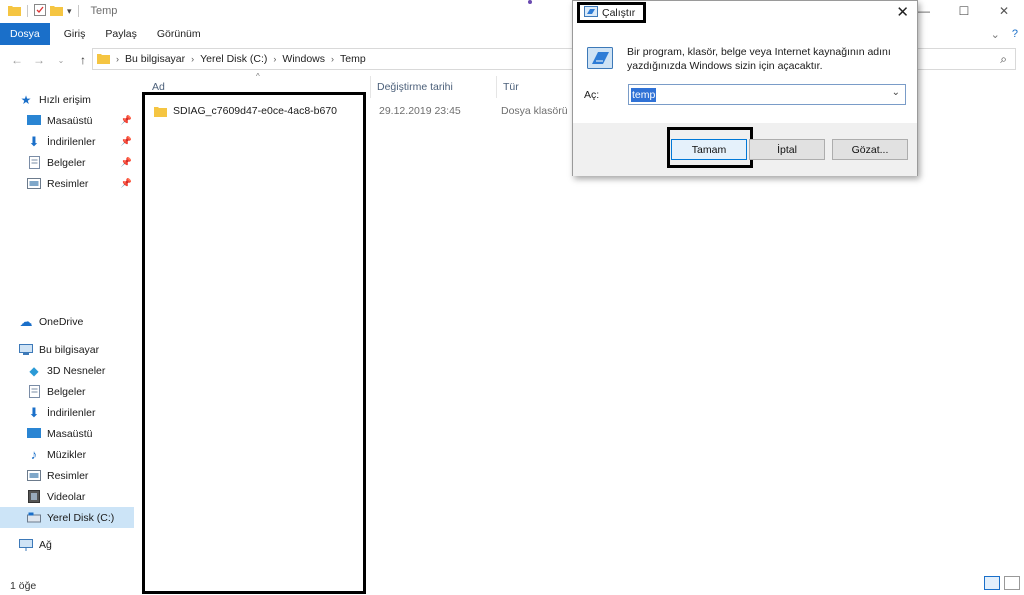 Image resolution: width=1024 pixels, height=595 pixels. I want to click on nav-label: Ağ, so click(45, 544).